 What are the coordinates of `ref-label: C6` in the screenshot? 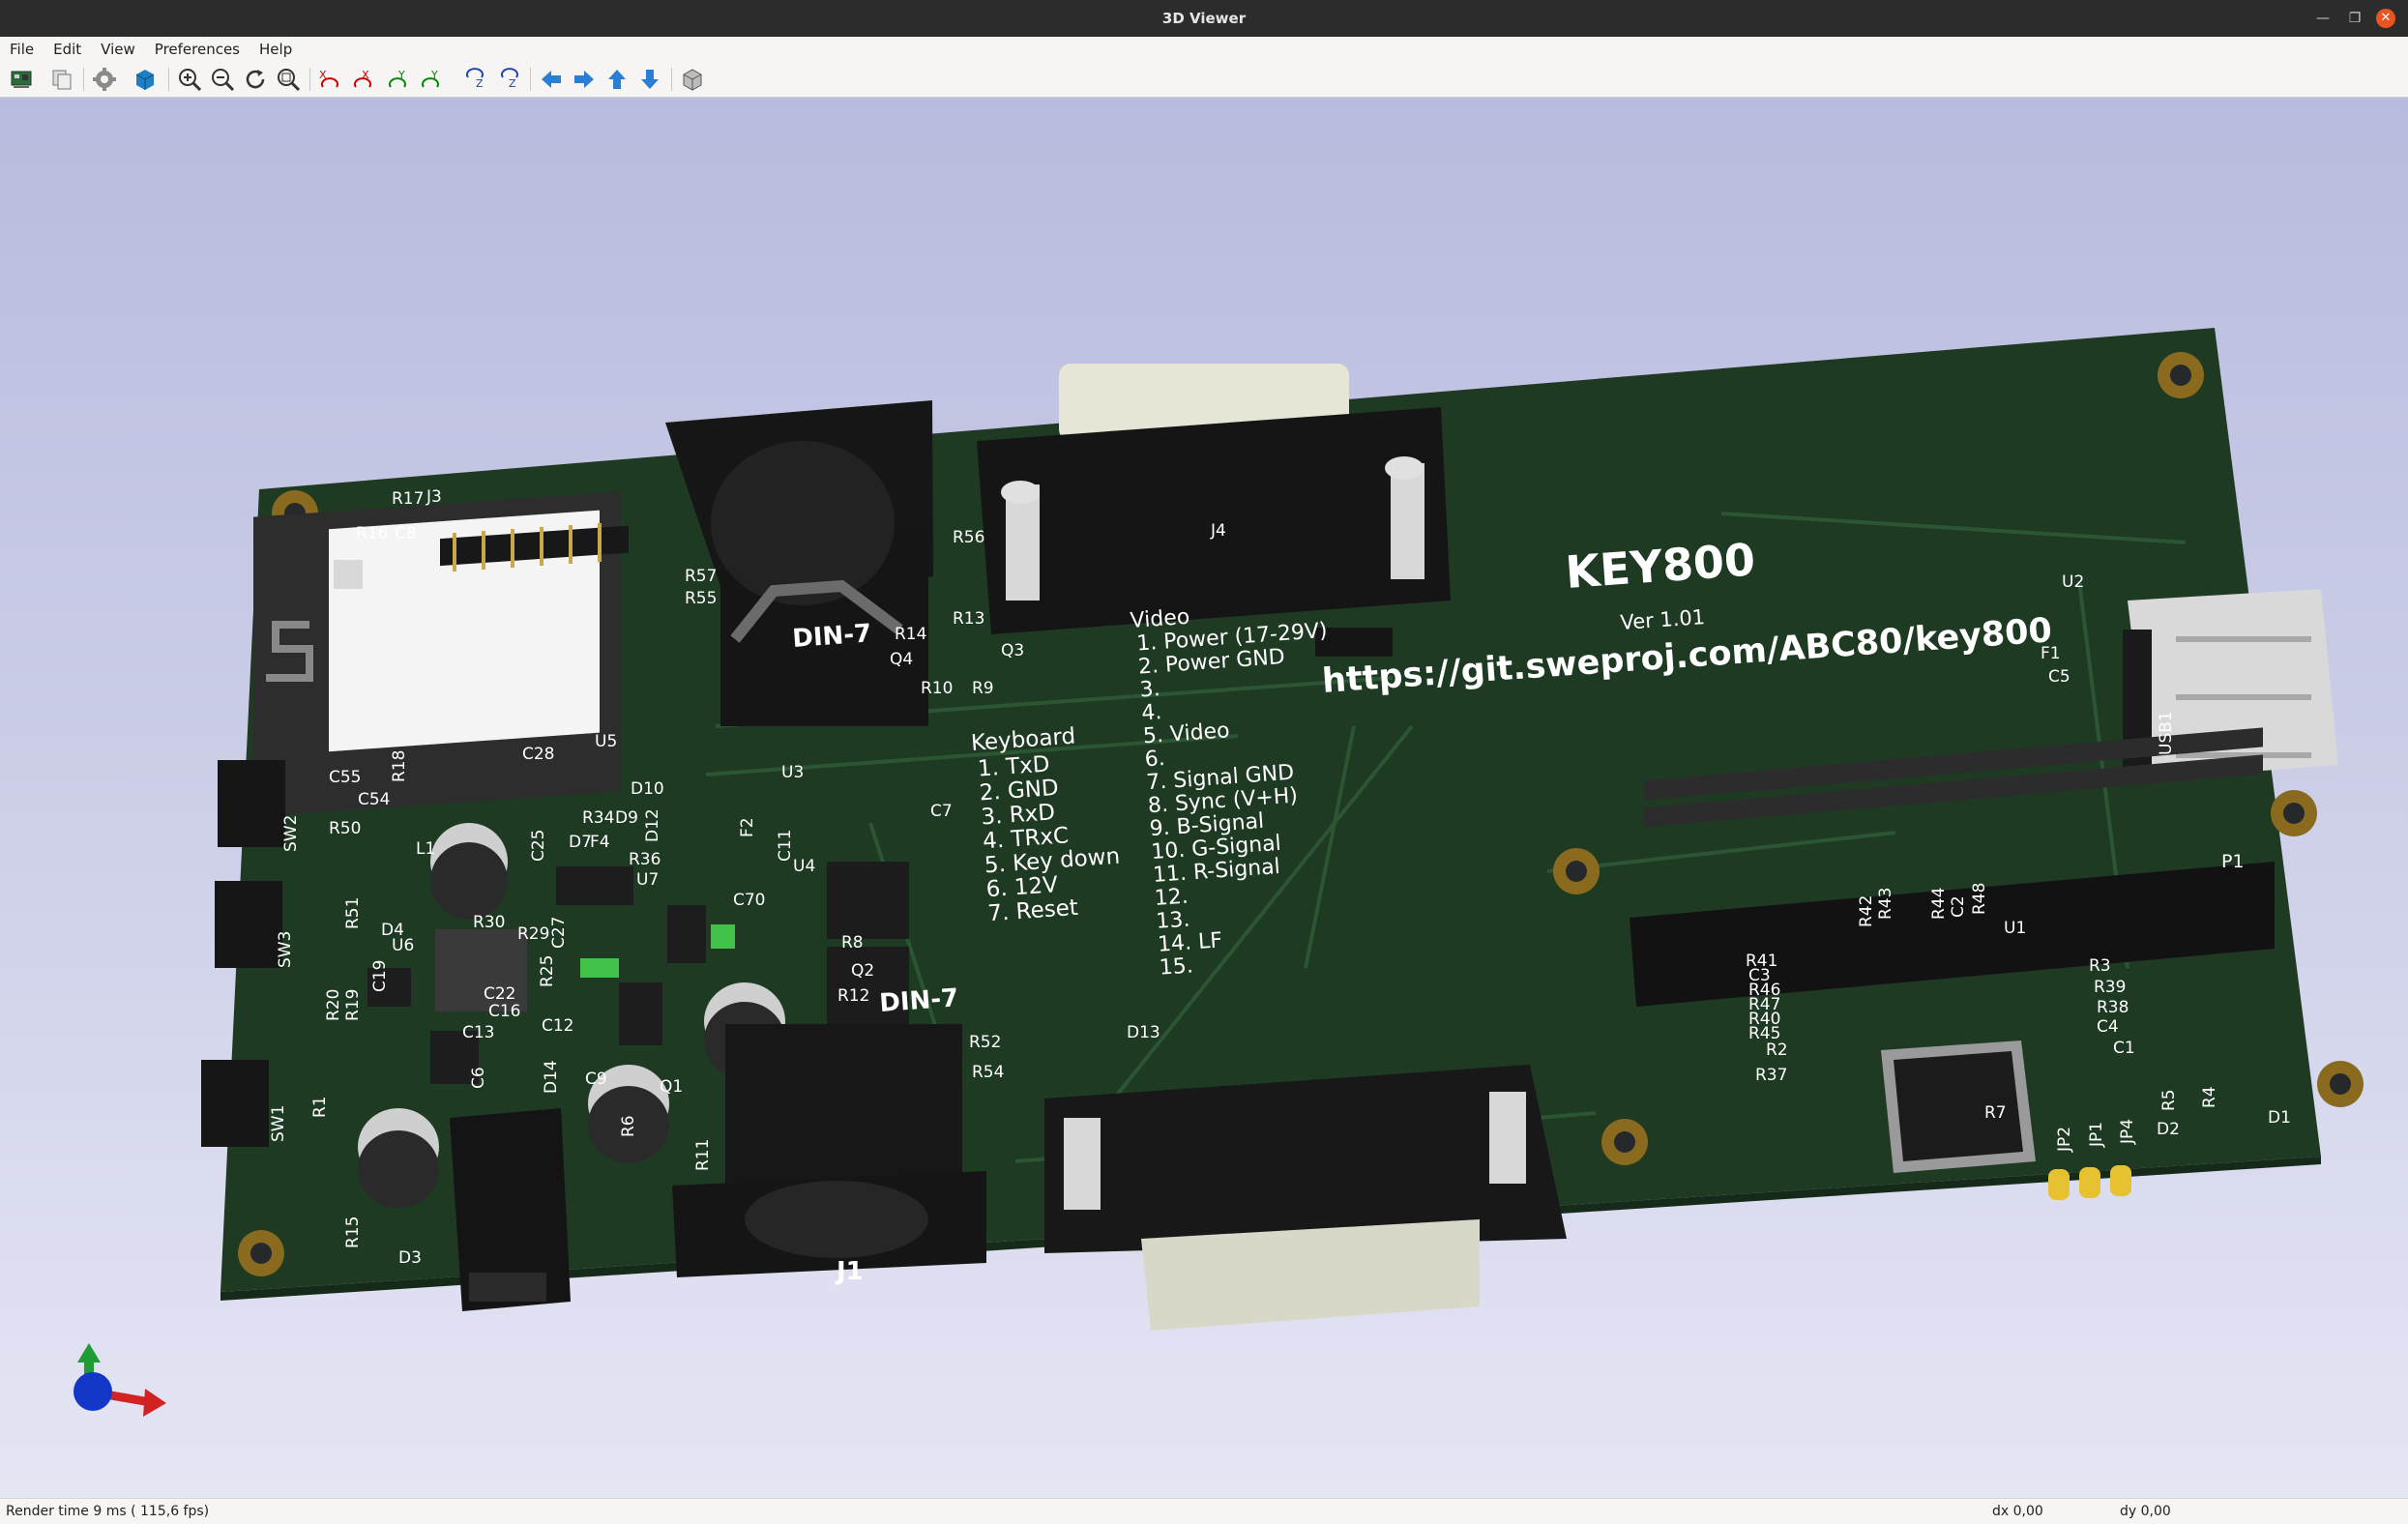 It's located at (478, 1078).